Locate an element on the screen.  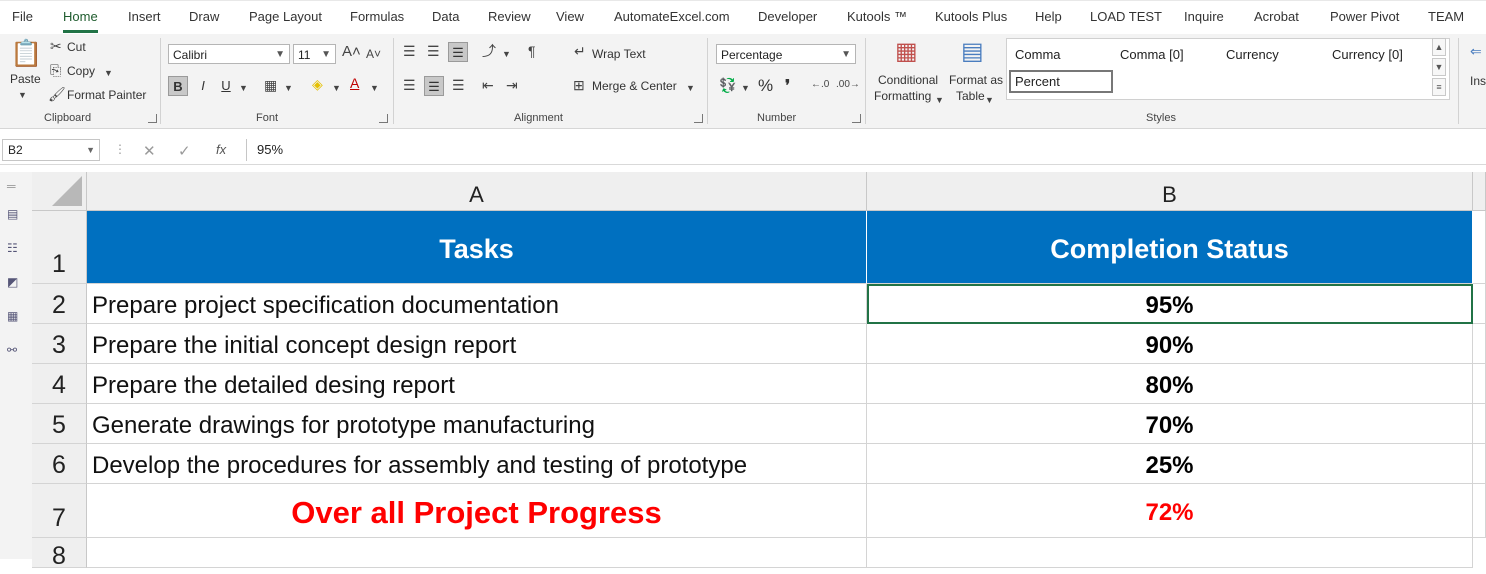
tab-home: Home is located at coordinates (80, 21).